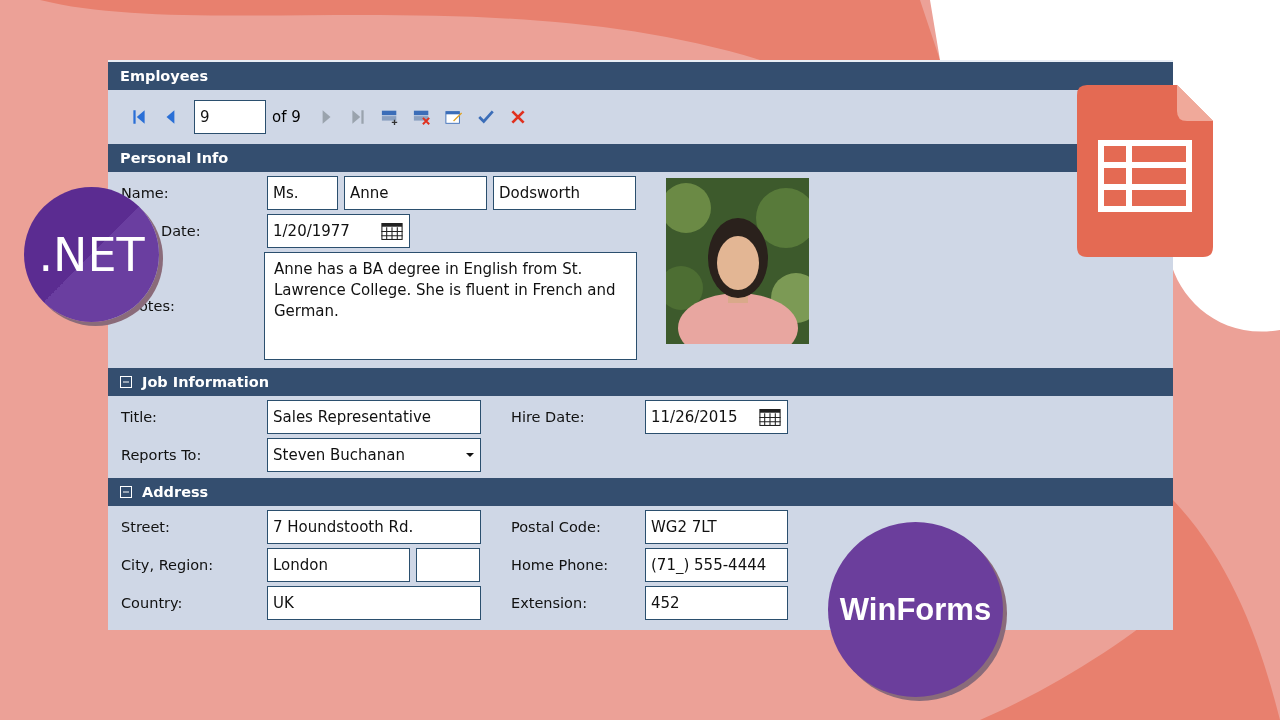 The image size is (1280, 720). What do you see at coordinates (389, 117) in the screenshot?
I see `add-row-icon` at bounding box center [389, 117].